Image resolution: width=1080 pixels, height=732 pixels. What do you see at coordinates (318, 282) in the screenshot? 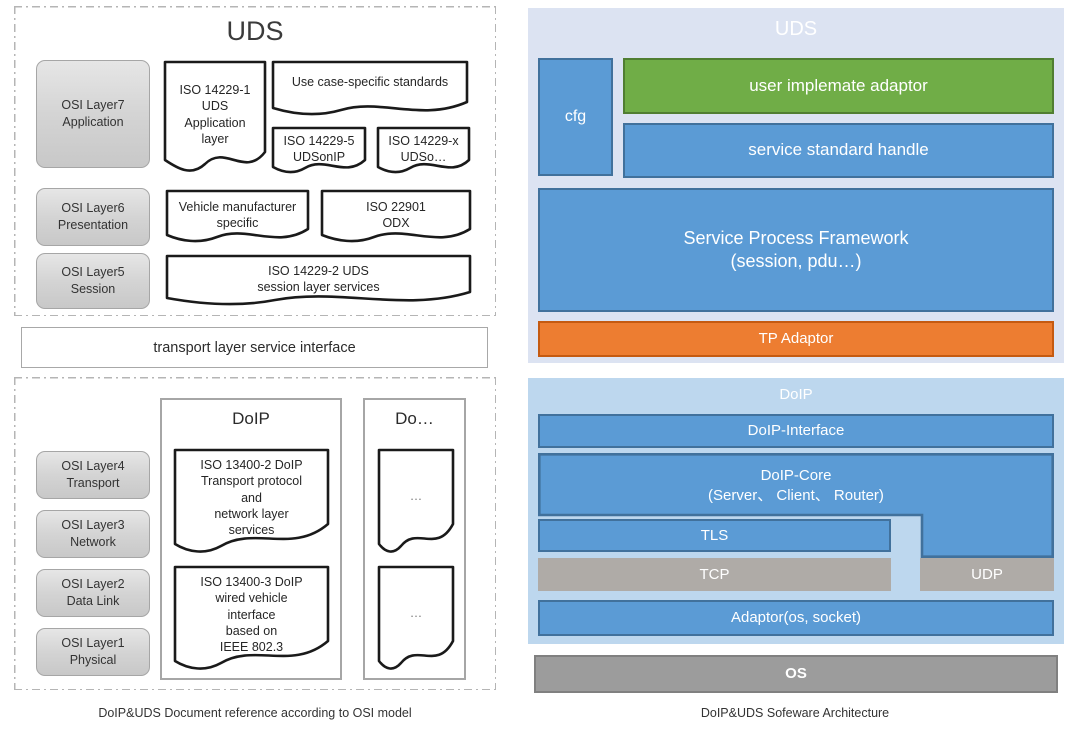
I see `doc-iso-14229-2: ISO 14229-2 UDS session layer services` at bounding box center [318, 282].